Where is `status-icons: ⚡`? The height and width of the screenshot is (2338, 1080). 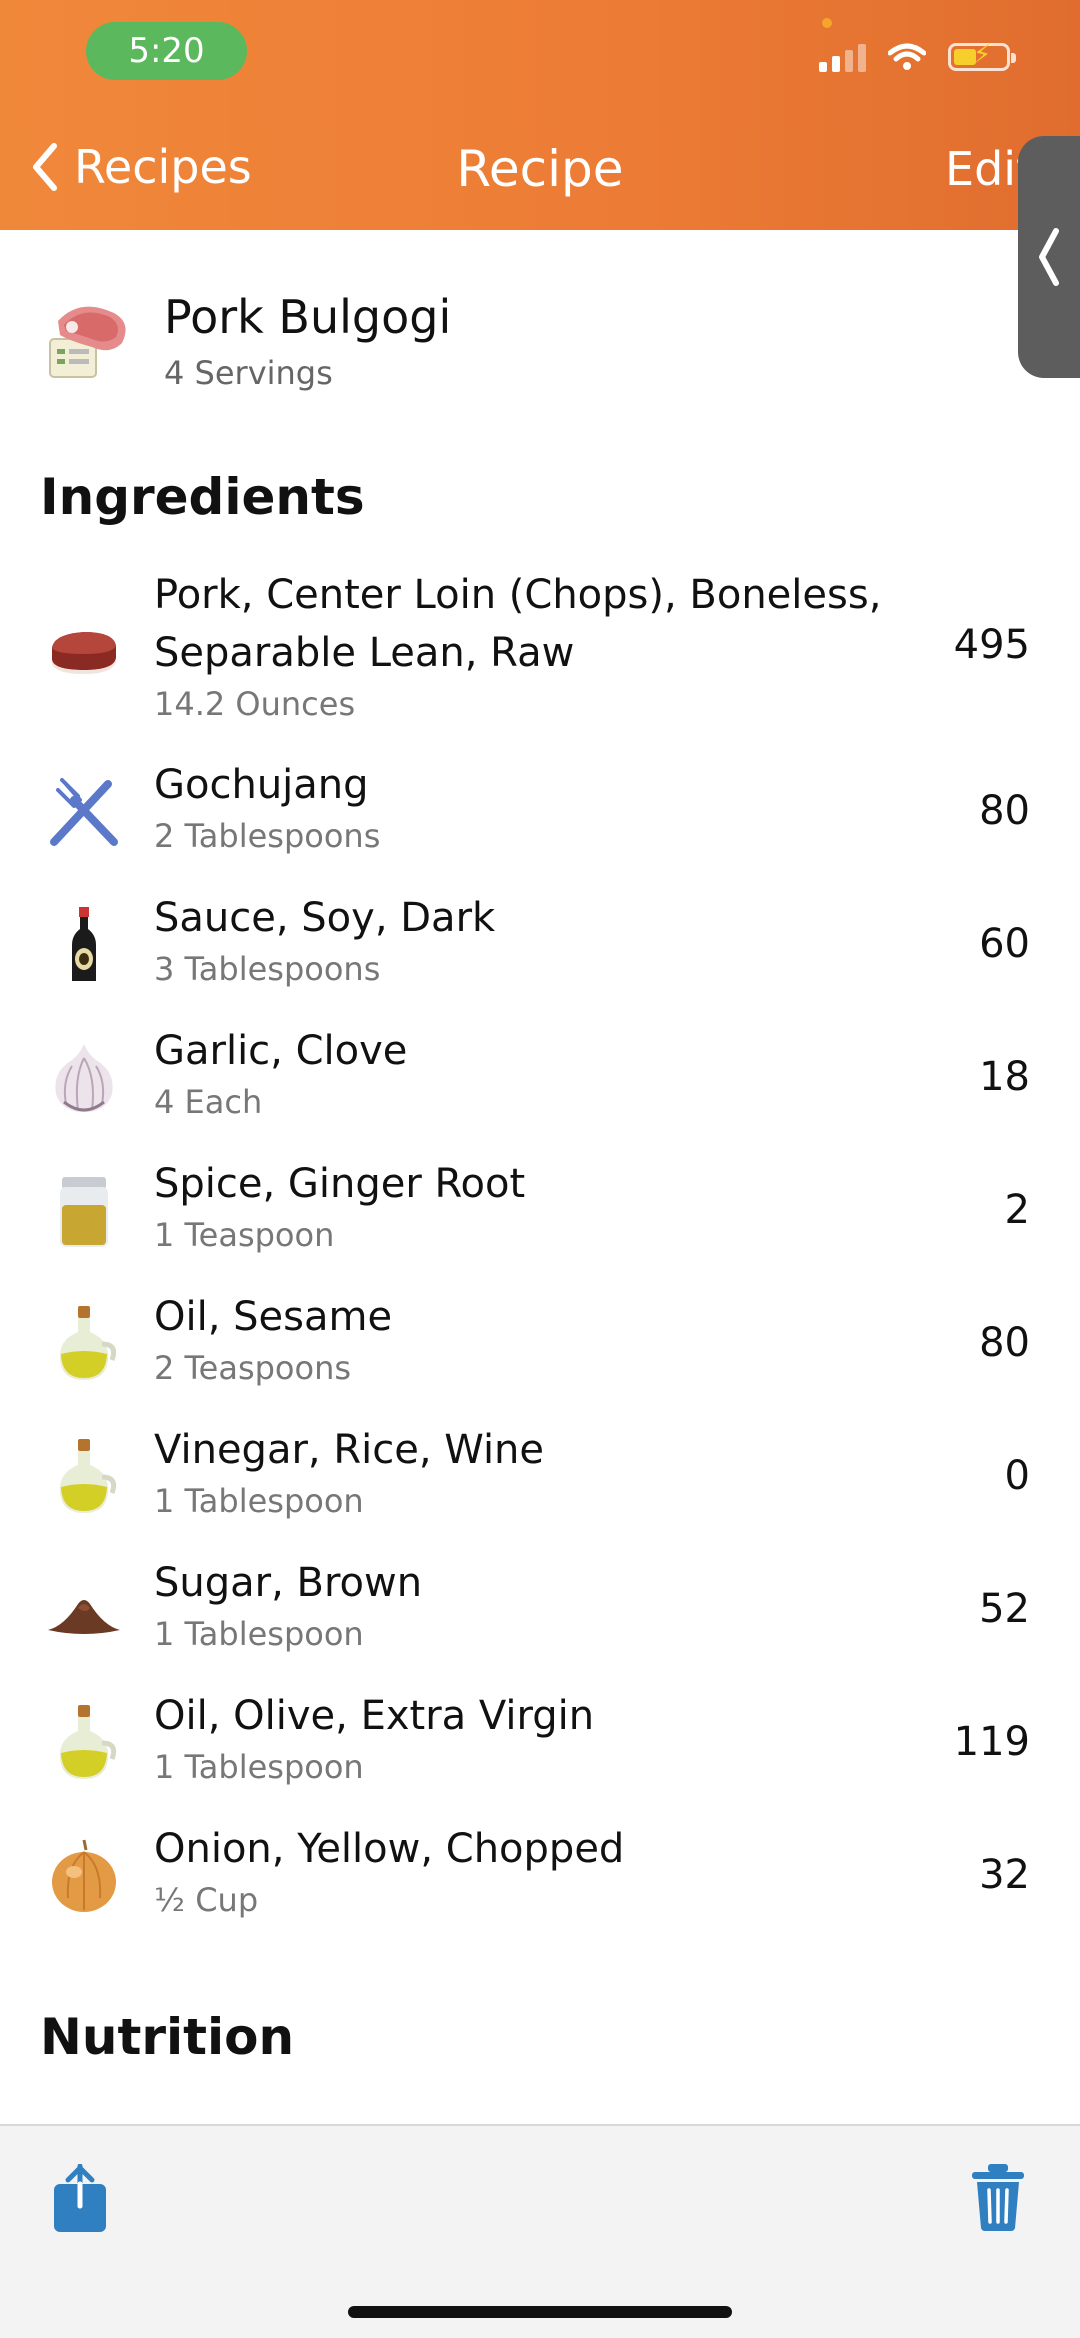
status-icons: ⚡ is located at coordinates (917, 57).